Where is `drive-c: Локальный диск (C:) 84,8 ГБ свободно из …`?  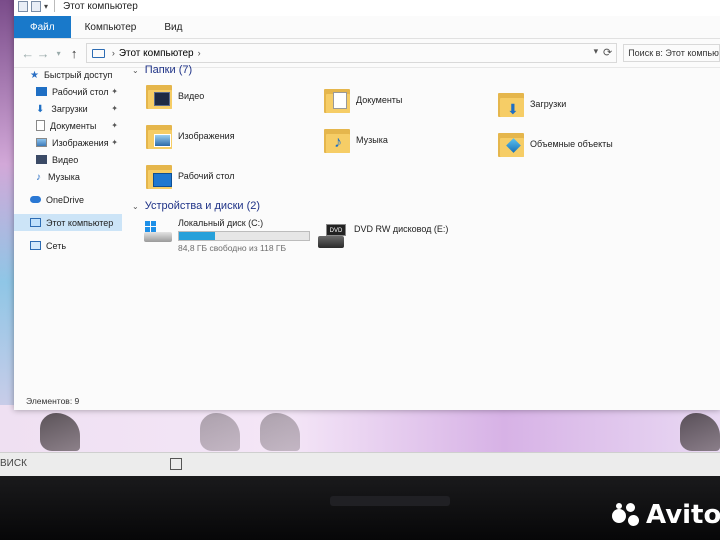 drive-c: Локальный диск (C:) 84,8 ГБ свободно из … is located at coordinates (226, 235).